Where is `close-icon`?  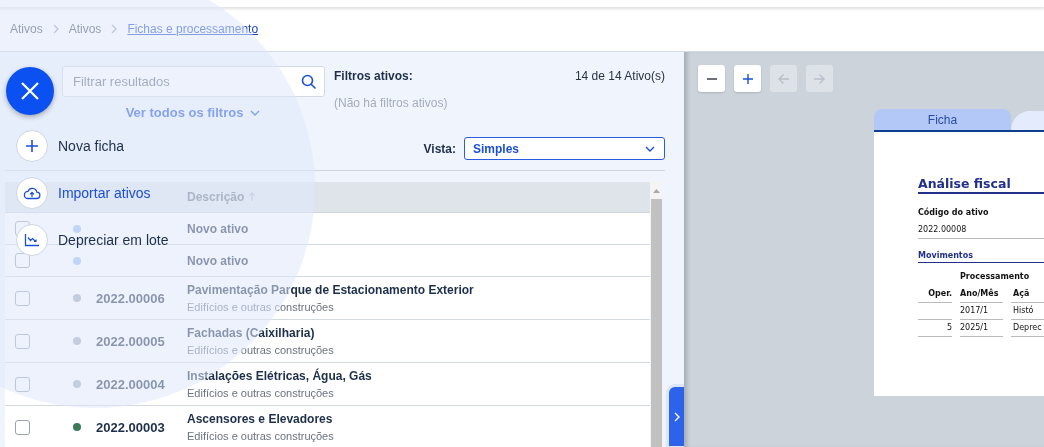
close-icon is located at coordinates (30, 91).